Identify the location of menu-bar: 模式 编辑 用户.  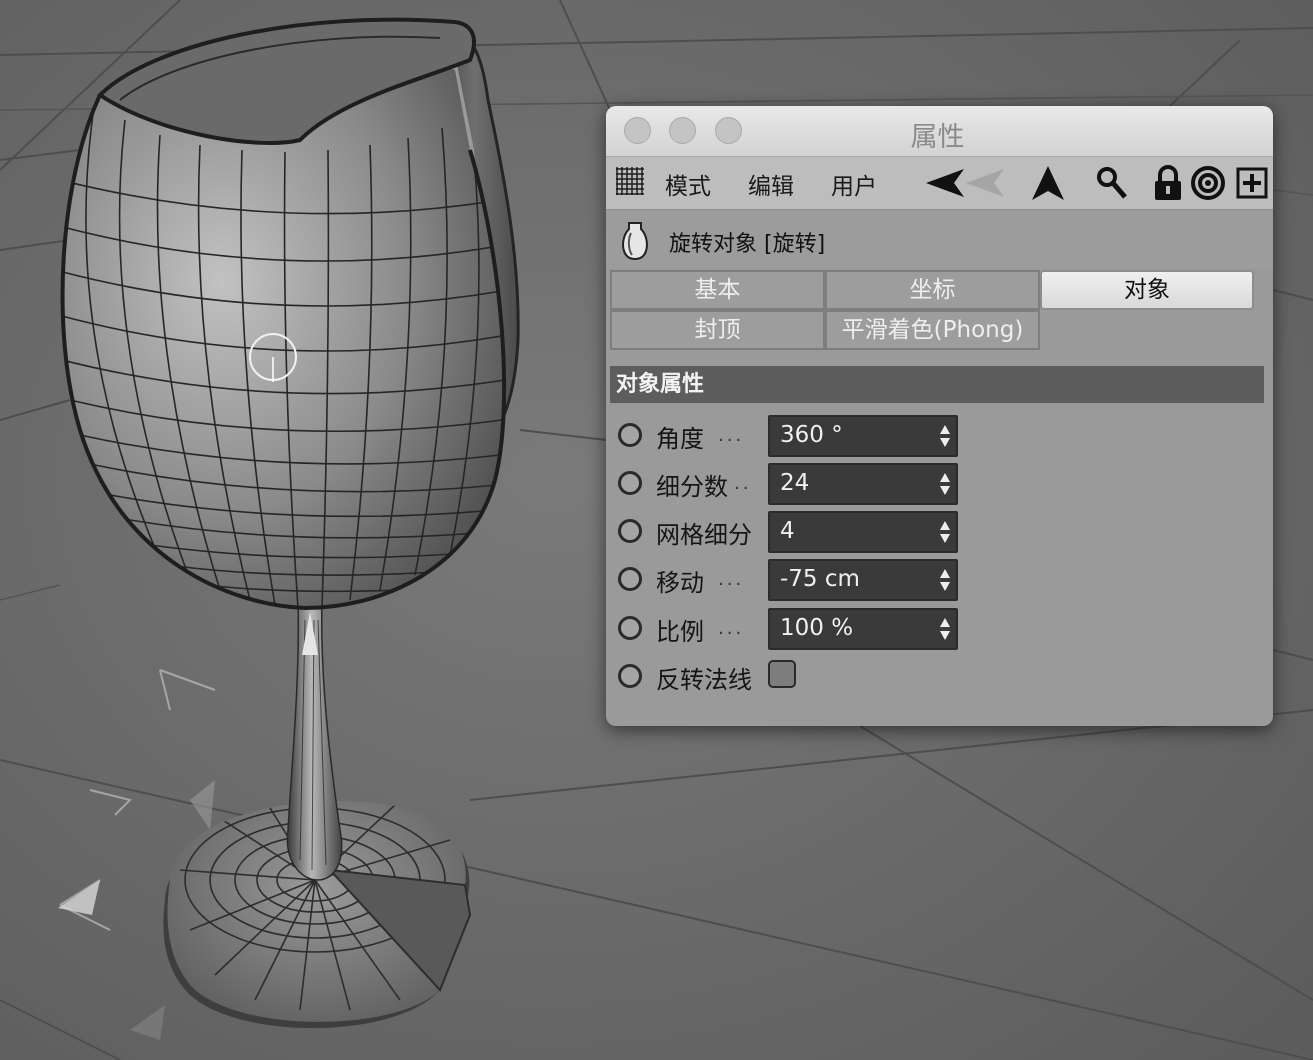
(939, 183).